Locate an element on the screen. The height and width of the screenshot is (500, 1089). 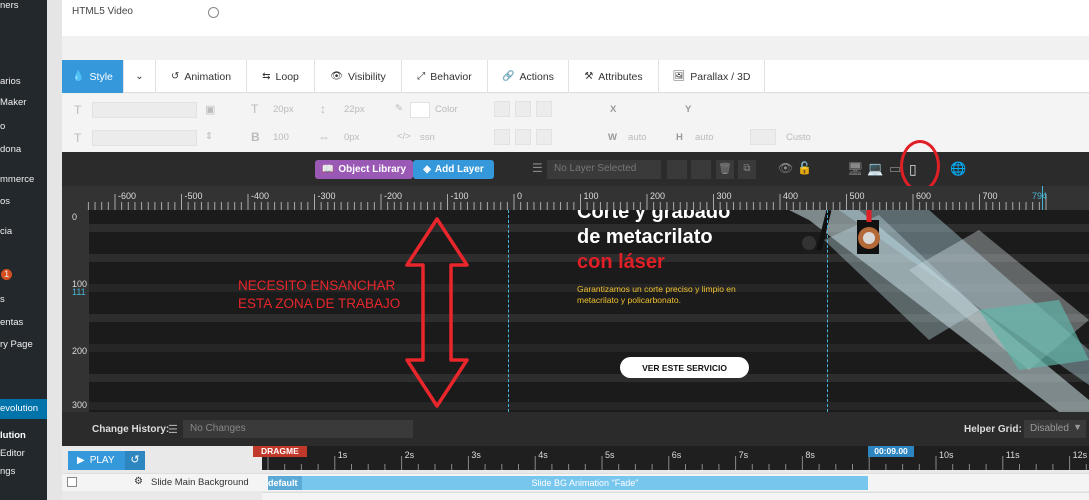
width-value: auto is located at coordinates (637, 137).